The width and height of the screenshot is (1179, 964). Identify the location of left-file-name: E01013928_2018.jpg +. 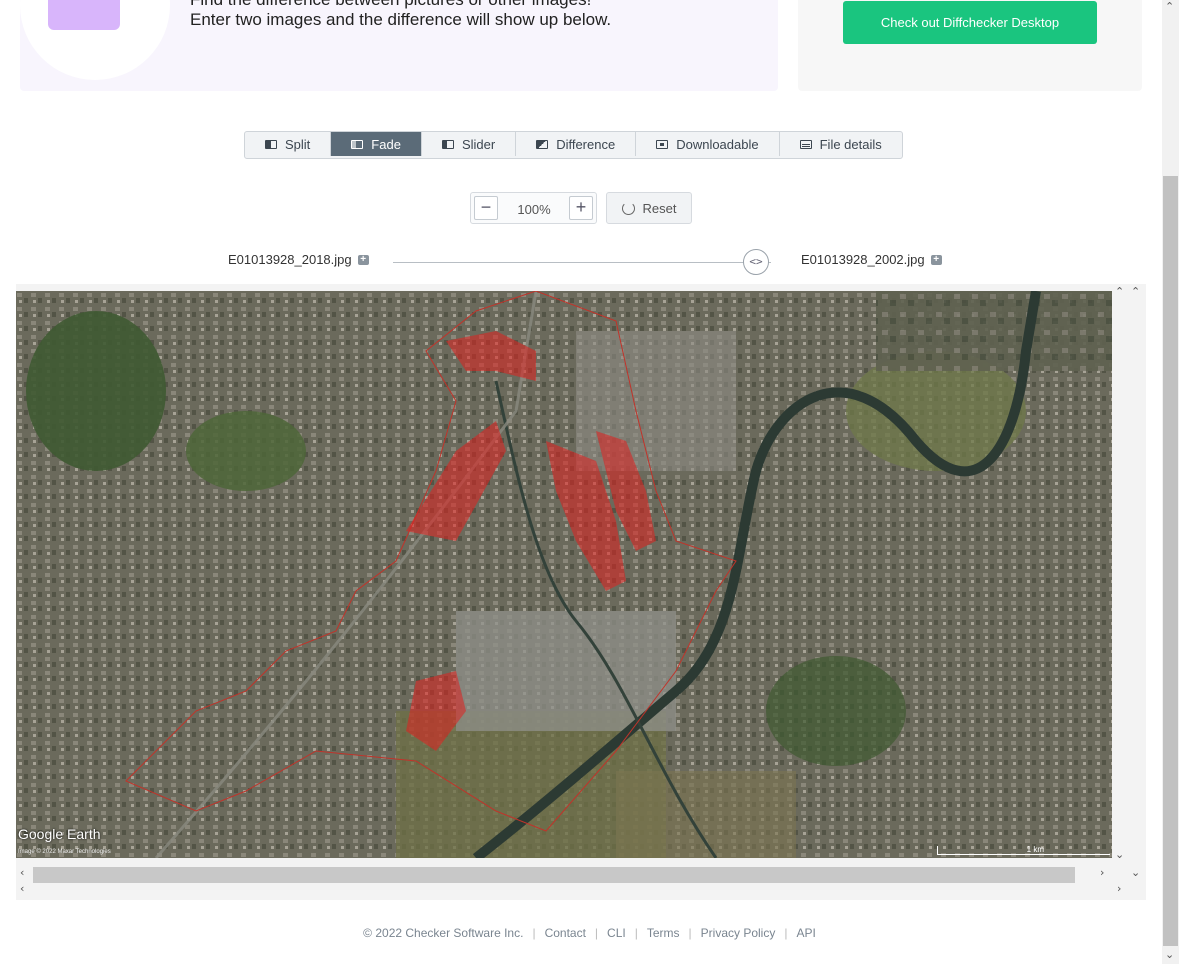
(298, 259).